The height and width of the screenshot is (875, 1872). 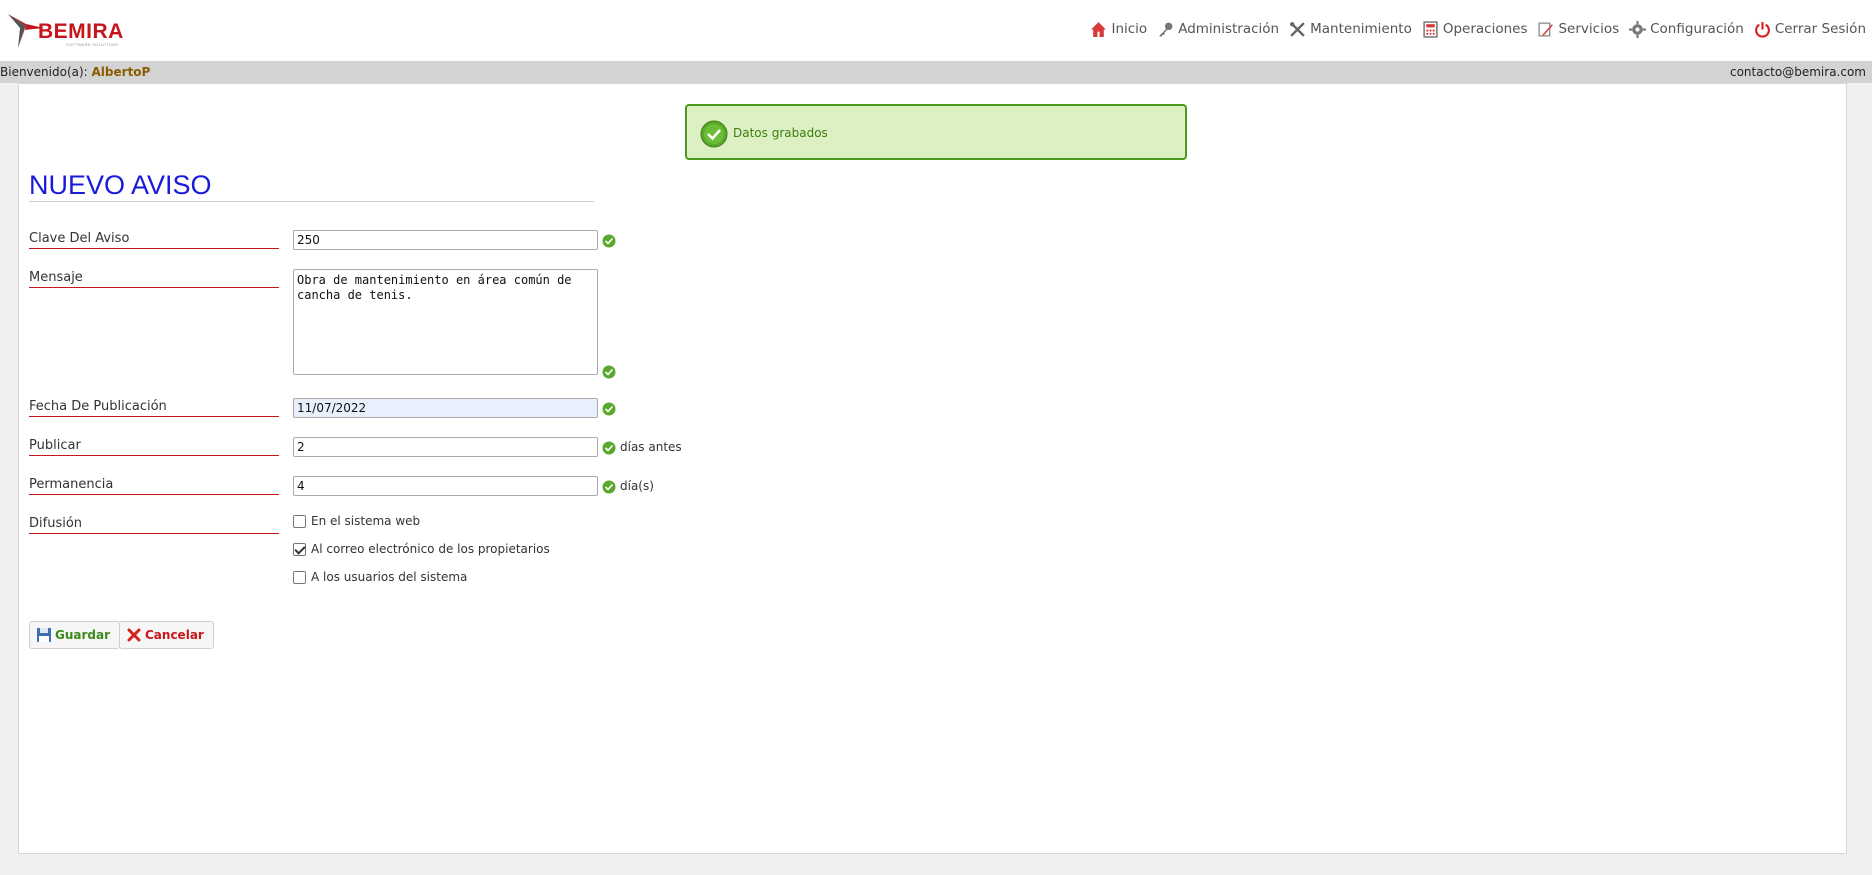 I want to click on clave-input, so click(x=445, y=240).